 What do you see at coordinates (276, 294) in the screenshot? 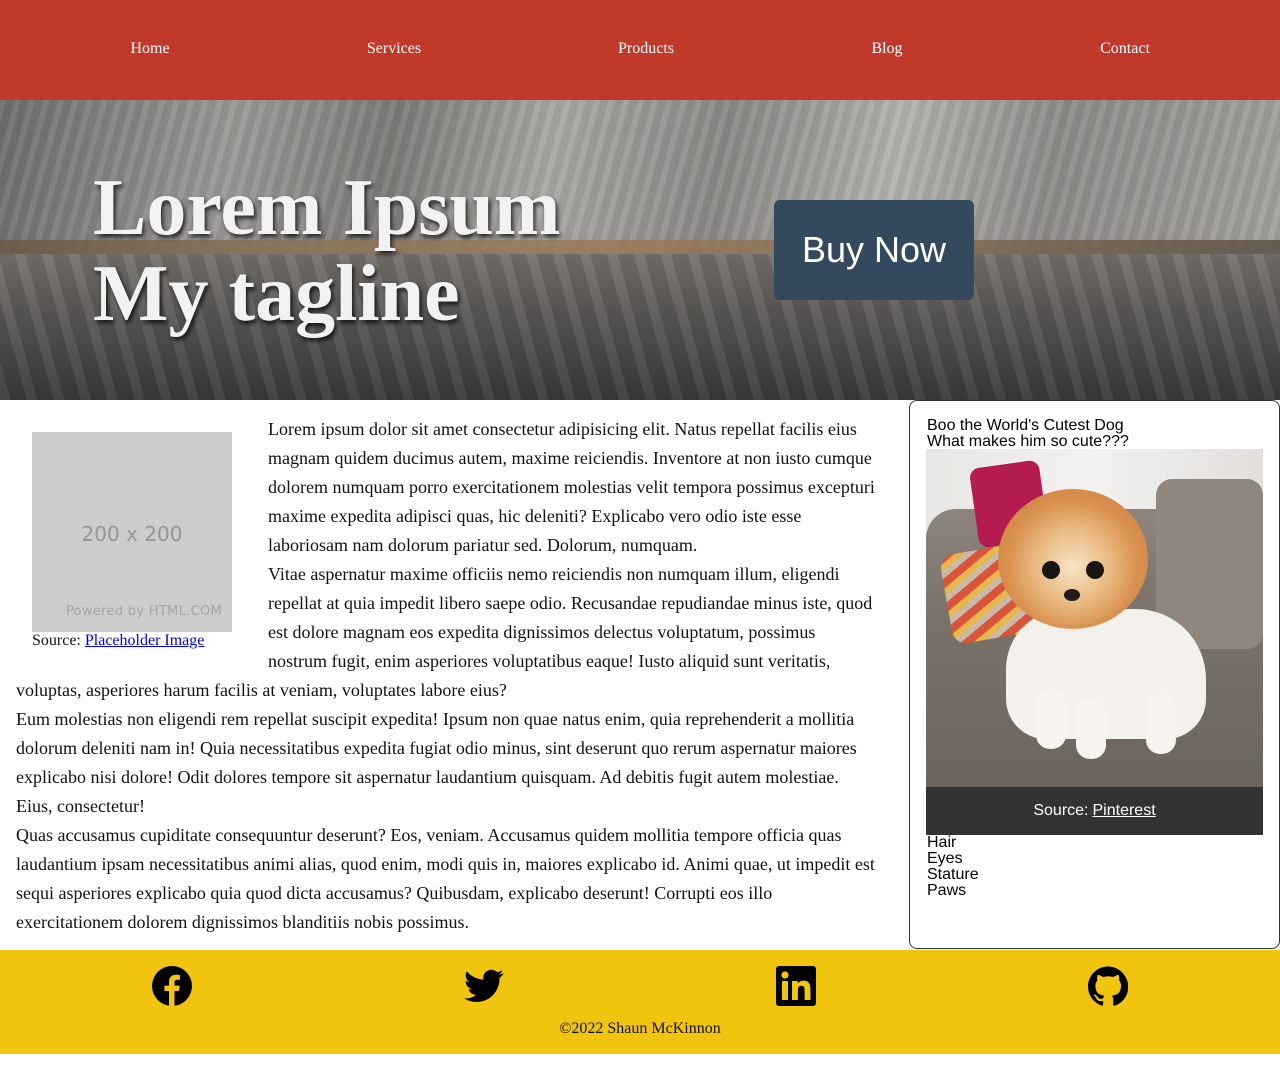
I see `hero-tagline: My tagline` at bounding box center [276, 294].